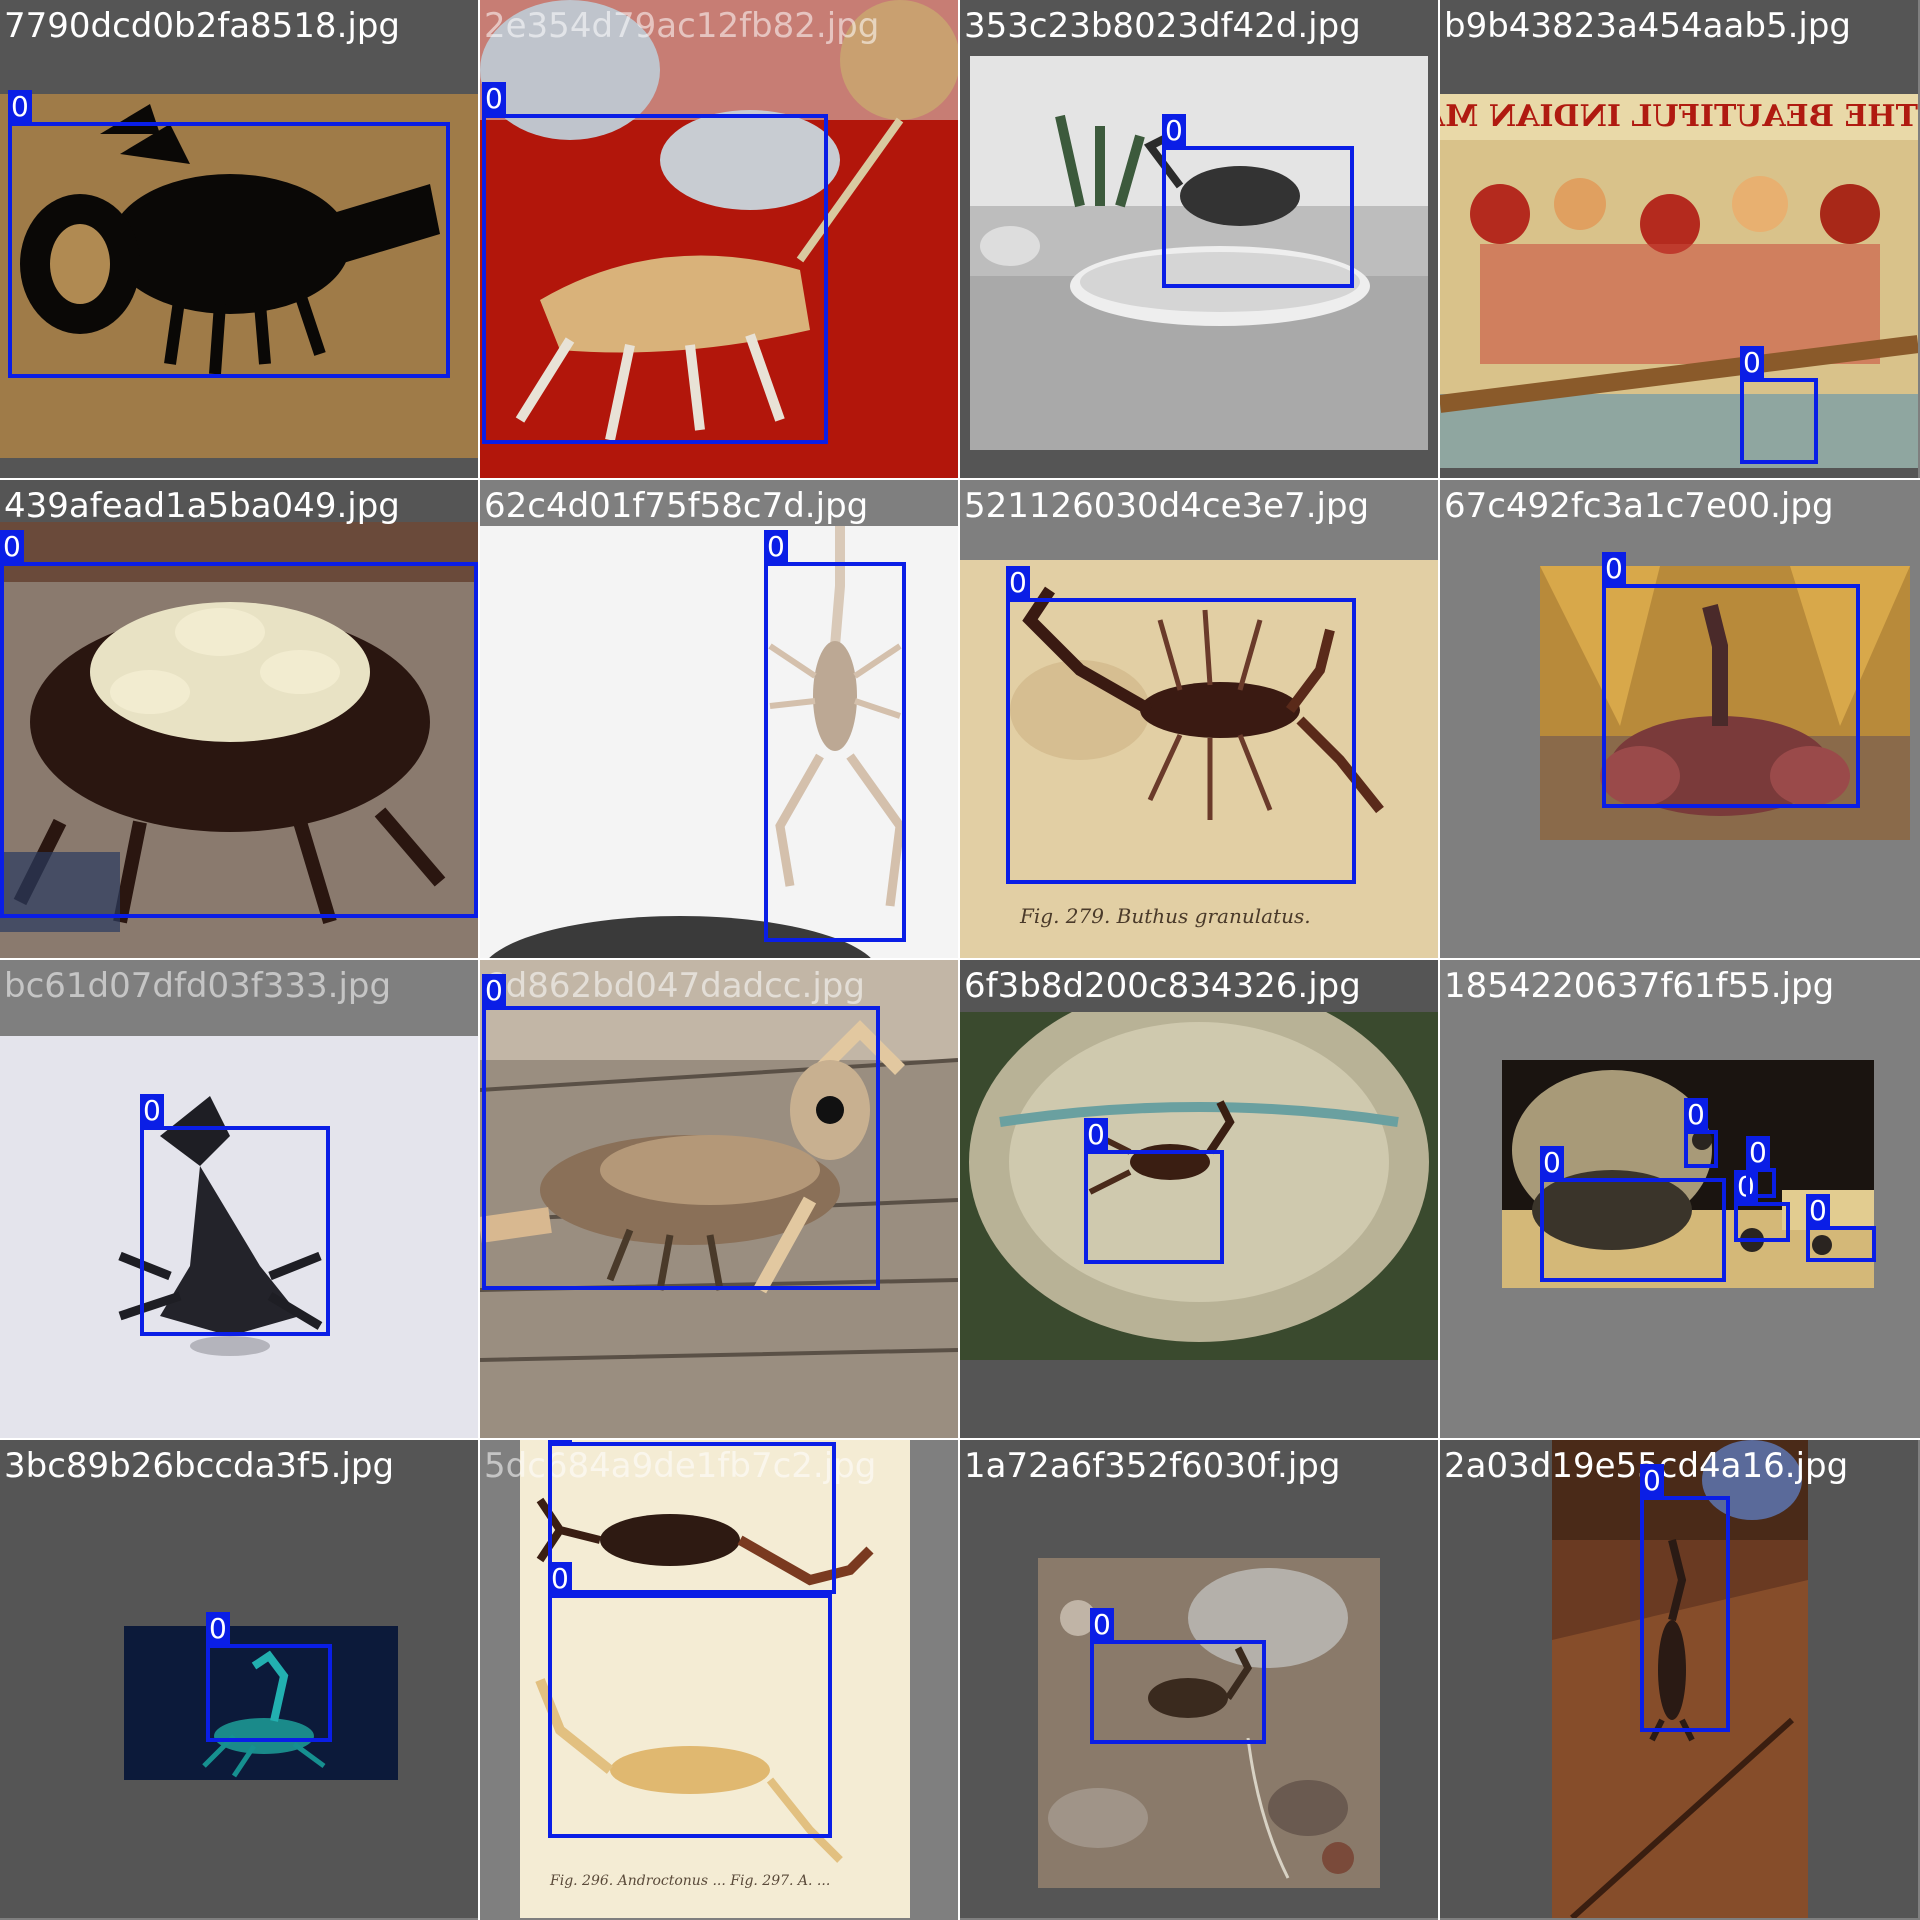 The image size is (1920, 1920). I want to click on tile-4: 439afead1a5ba049.jpg 0, so click(239, 719).